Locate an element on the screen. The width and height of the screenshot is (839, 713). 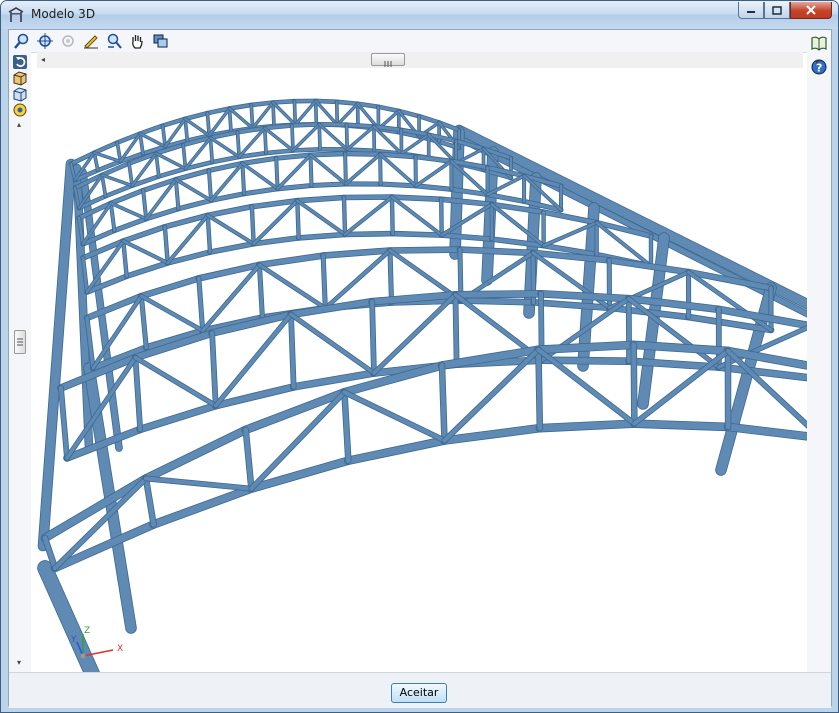
column-left-back is located at coordinates (57, 355).